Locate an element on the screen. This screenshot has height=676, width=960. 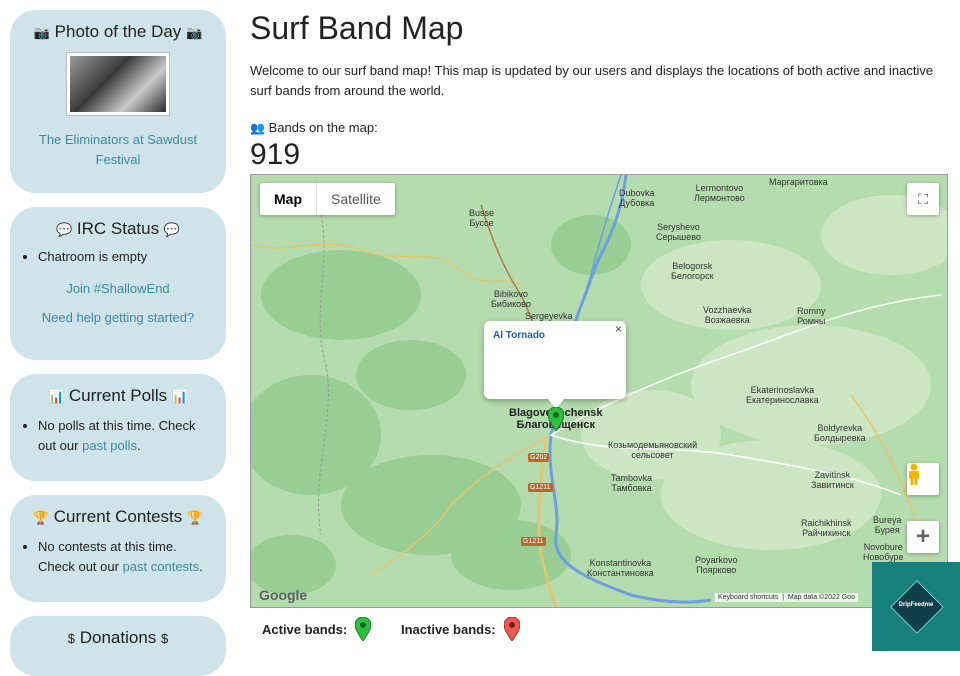
map-label-poyarkovo: Poyarkovo Поярково is located at coordinates (716, 565).